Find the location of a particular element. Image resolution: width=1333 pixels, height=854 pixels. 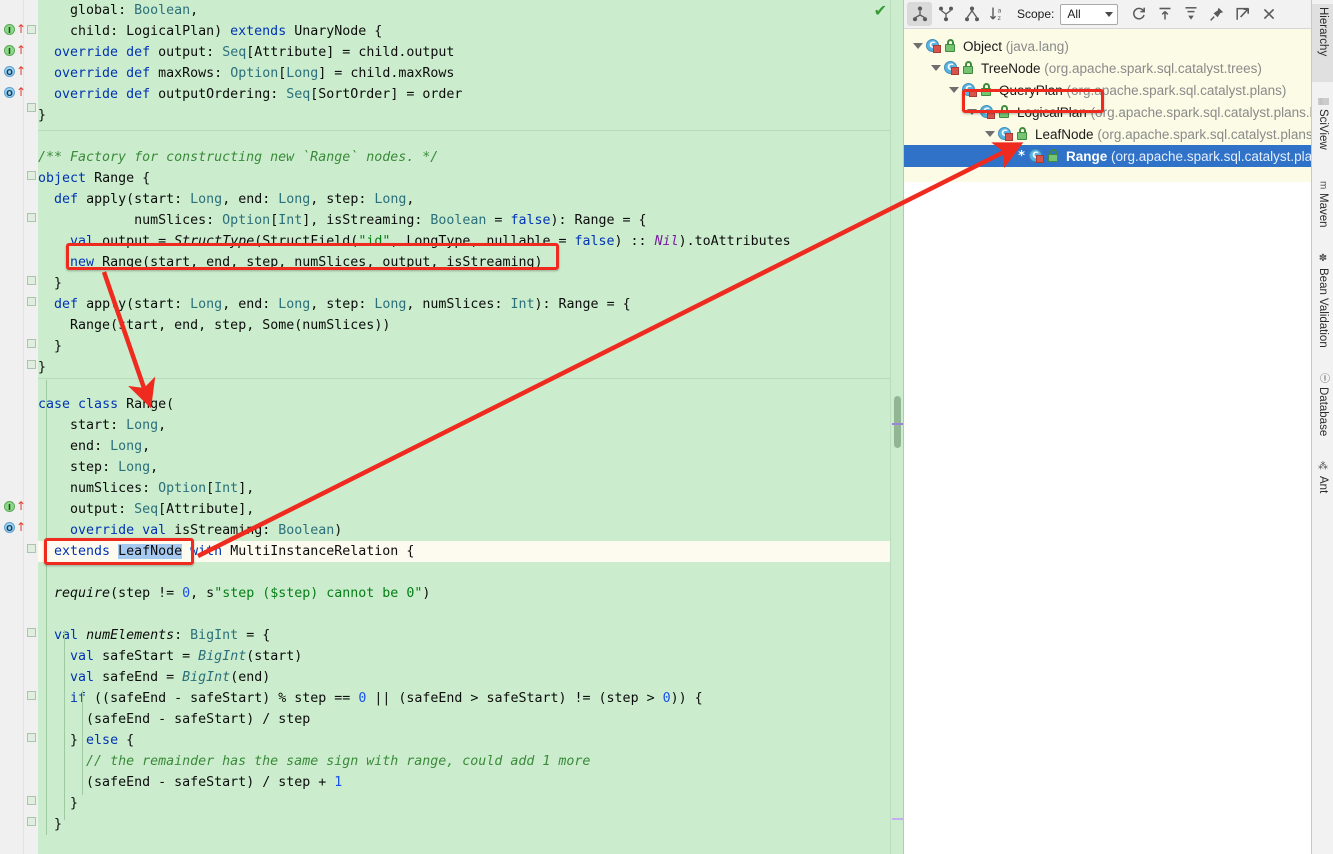

collapse-all-button is located at coordinates (1190, 14).